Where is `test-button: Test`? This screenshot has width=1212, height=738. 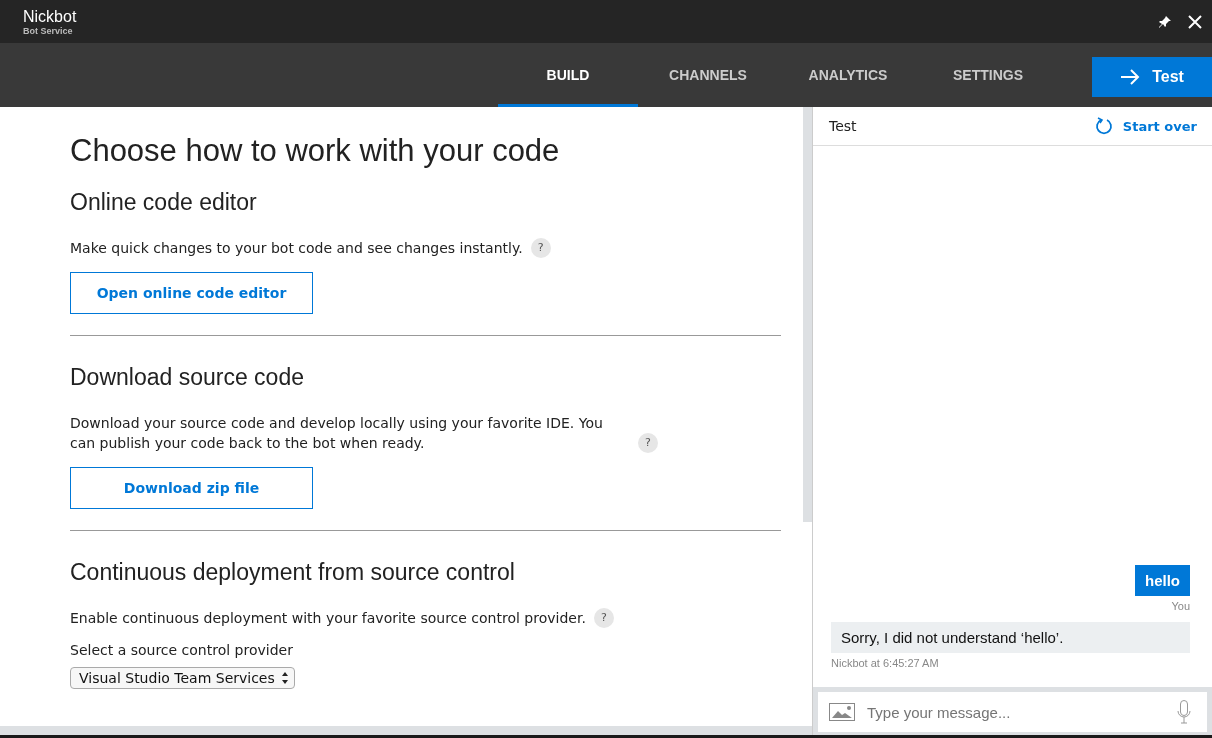 test-button: Test is located at coordinates (1152, 77).